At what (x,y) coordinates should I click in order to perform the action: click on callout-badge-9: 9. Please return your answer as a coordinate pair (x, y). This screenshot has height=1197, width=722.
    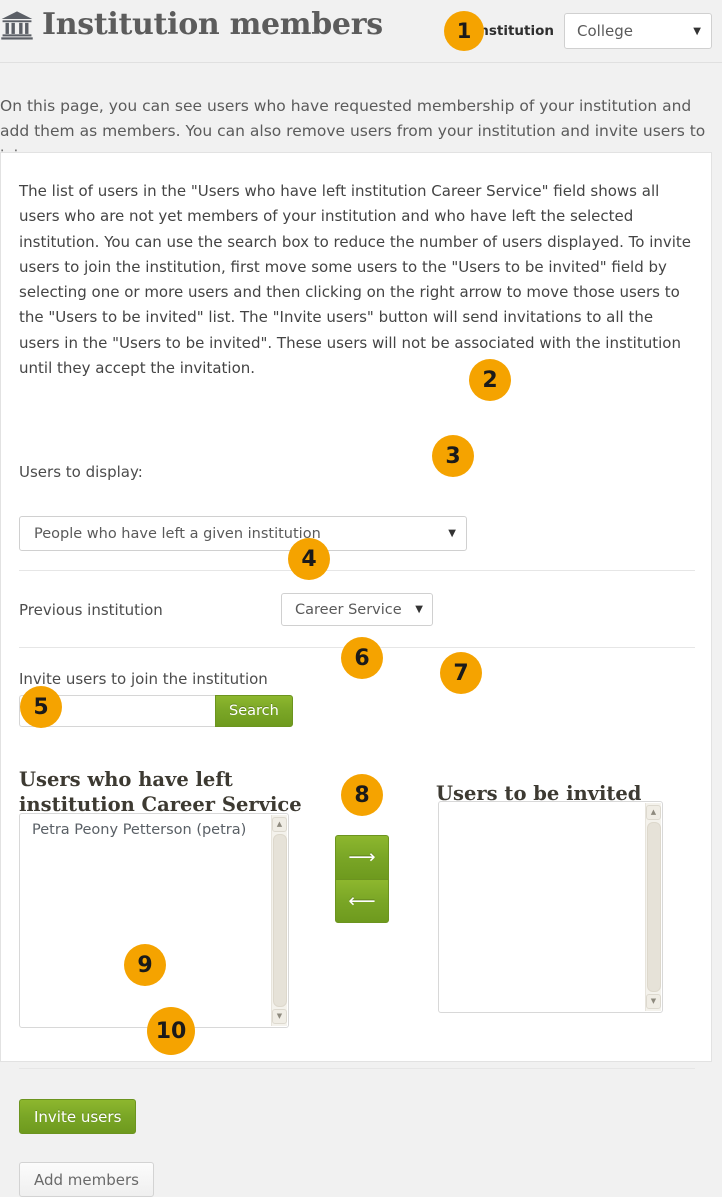
    Looking at the image, I should click on (145, 965).